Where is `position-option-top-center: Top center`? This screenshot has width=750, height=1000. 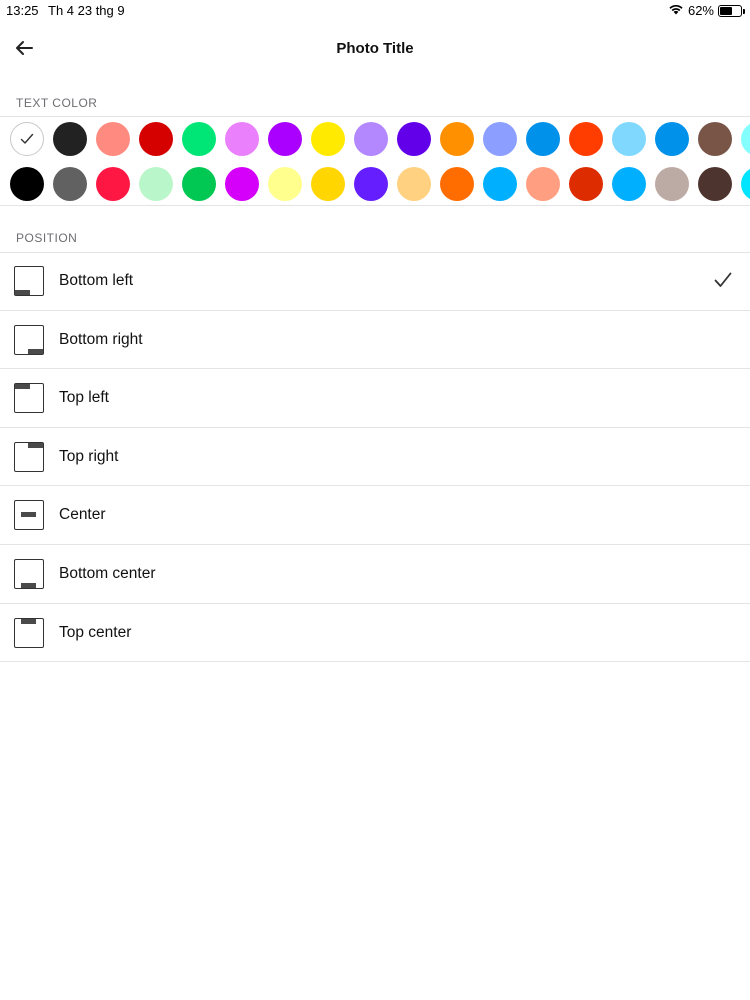 position-option-top-center: Top center is located at coordinates (375, 633).